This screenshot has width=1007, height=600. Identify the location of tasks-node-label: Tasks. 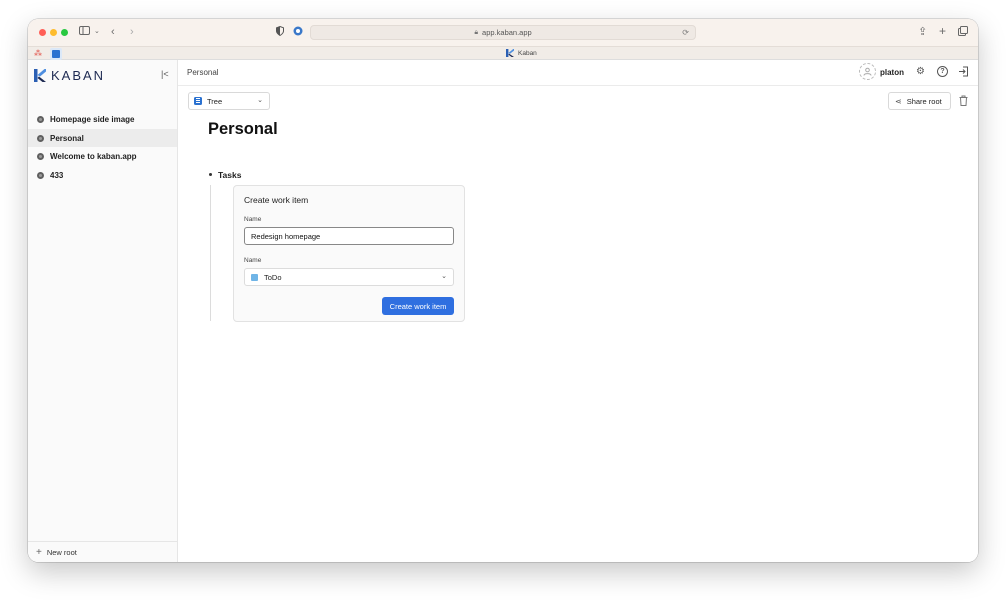
(229, 175).